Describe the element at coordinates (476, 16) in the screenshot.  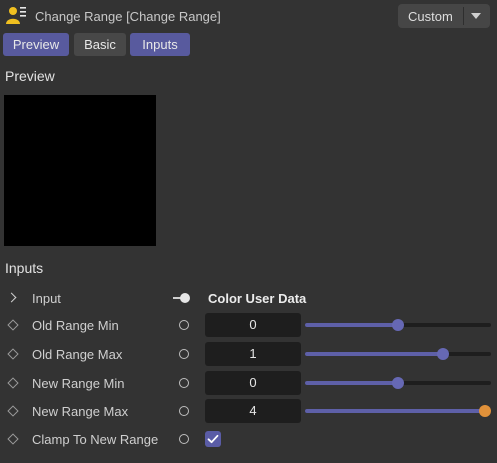
I see `chevron-down-icon` at that location.